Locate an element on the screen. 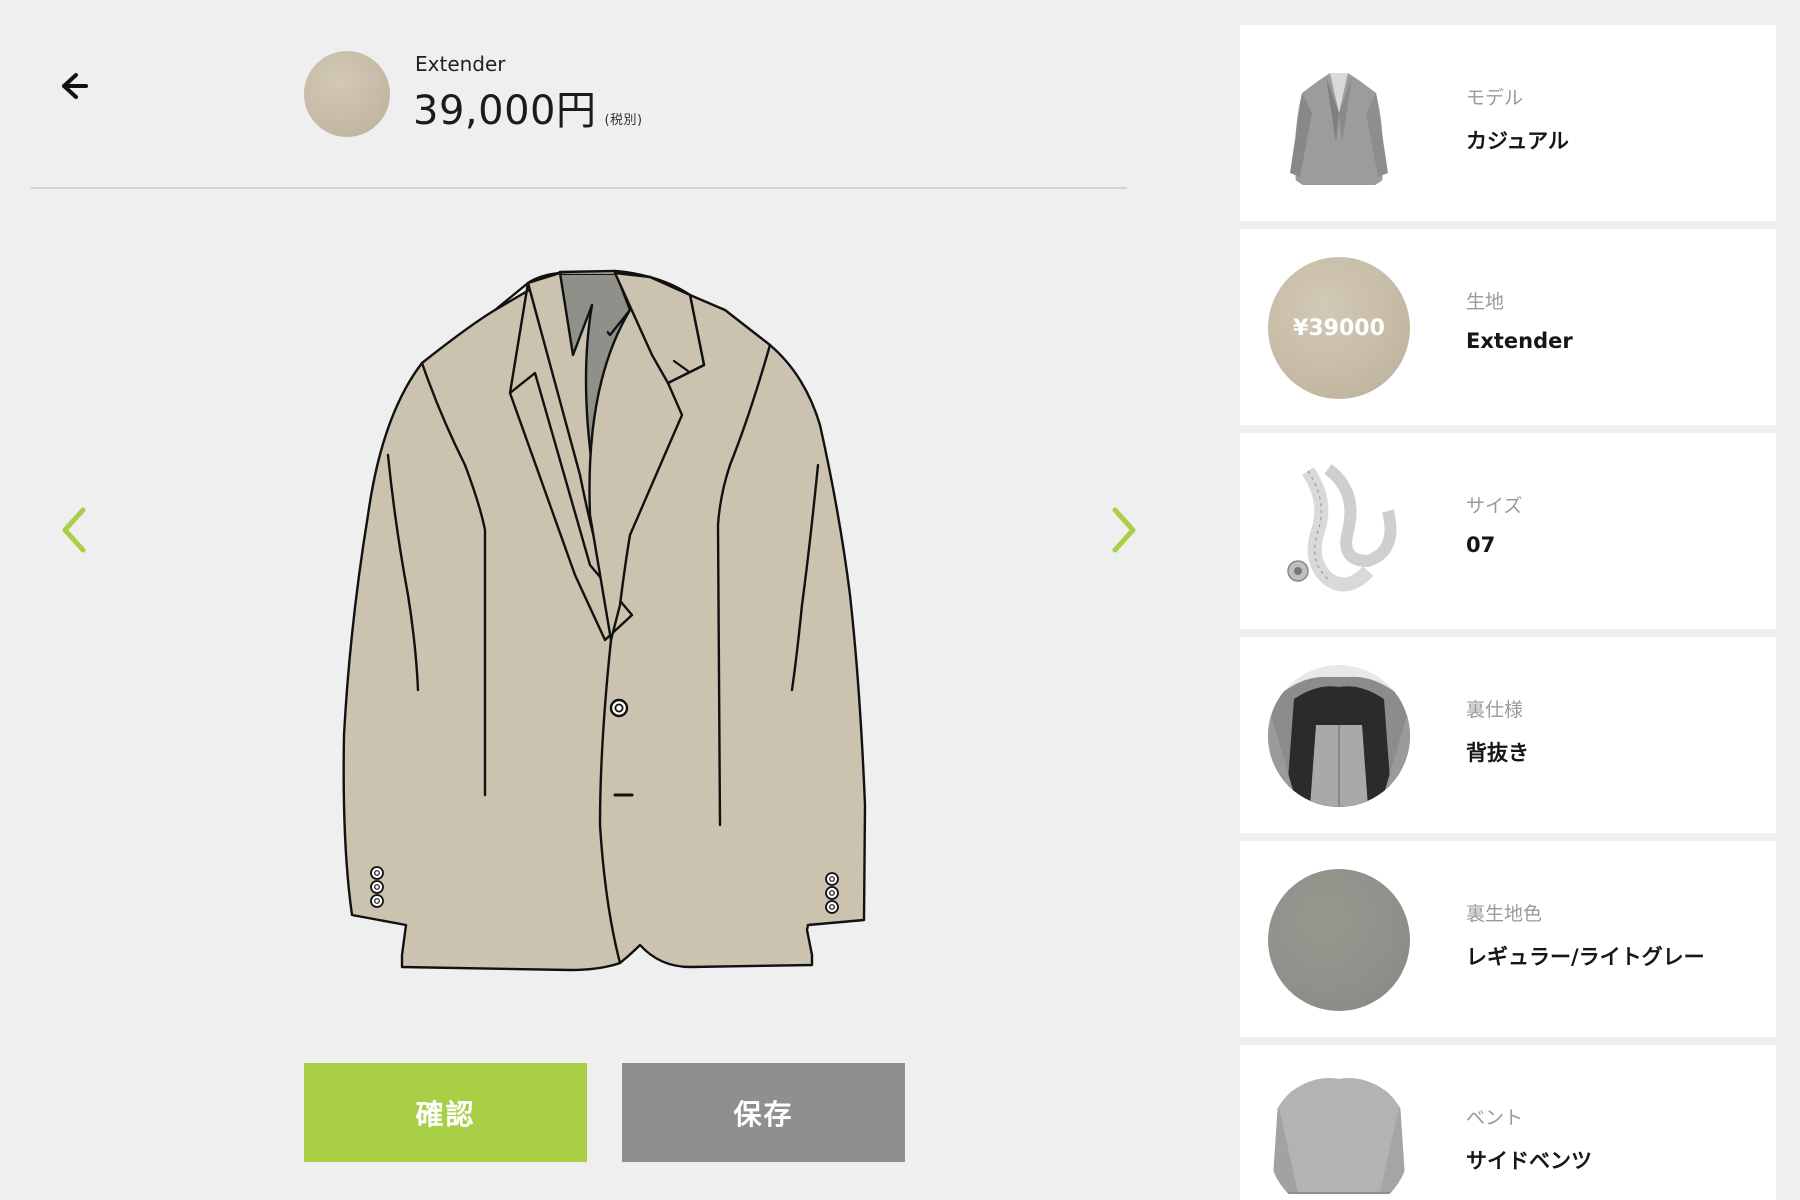  price-value: 39,000円 is located at coordinates (505, 111).